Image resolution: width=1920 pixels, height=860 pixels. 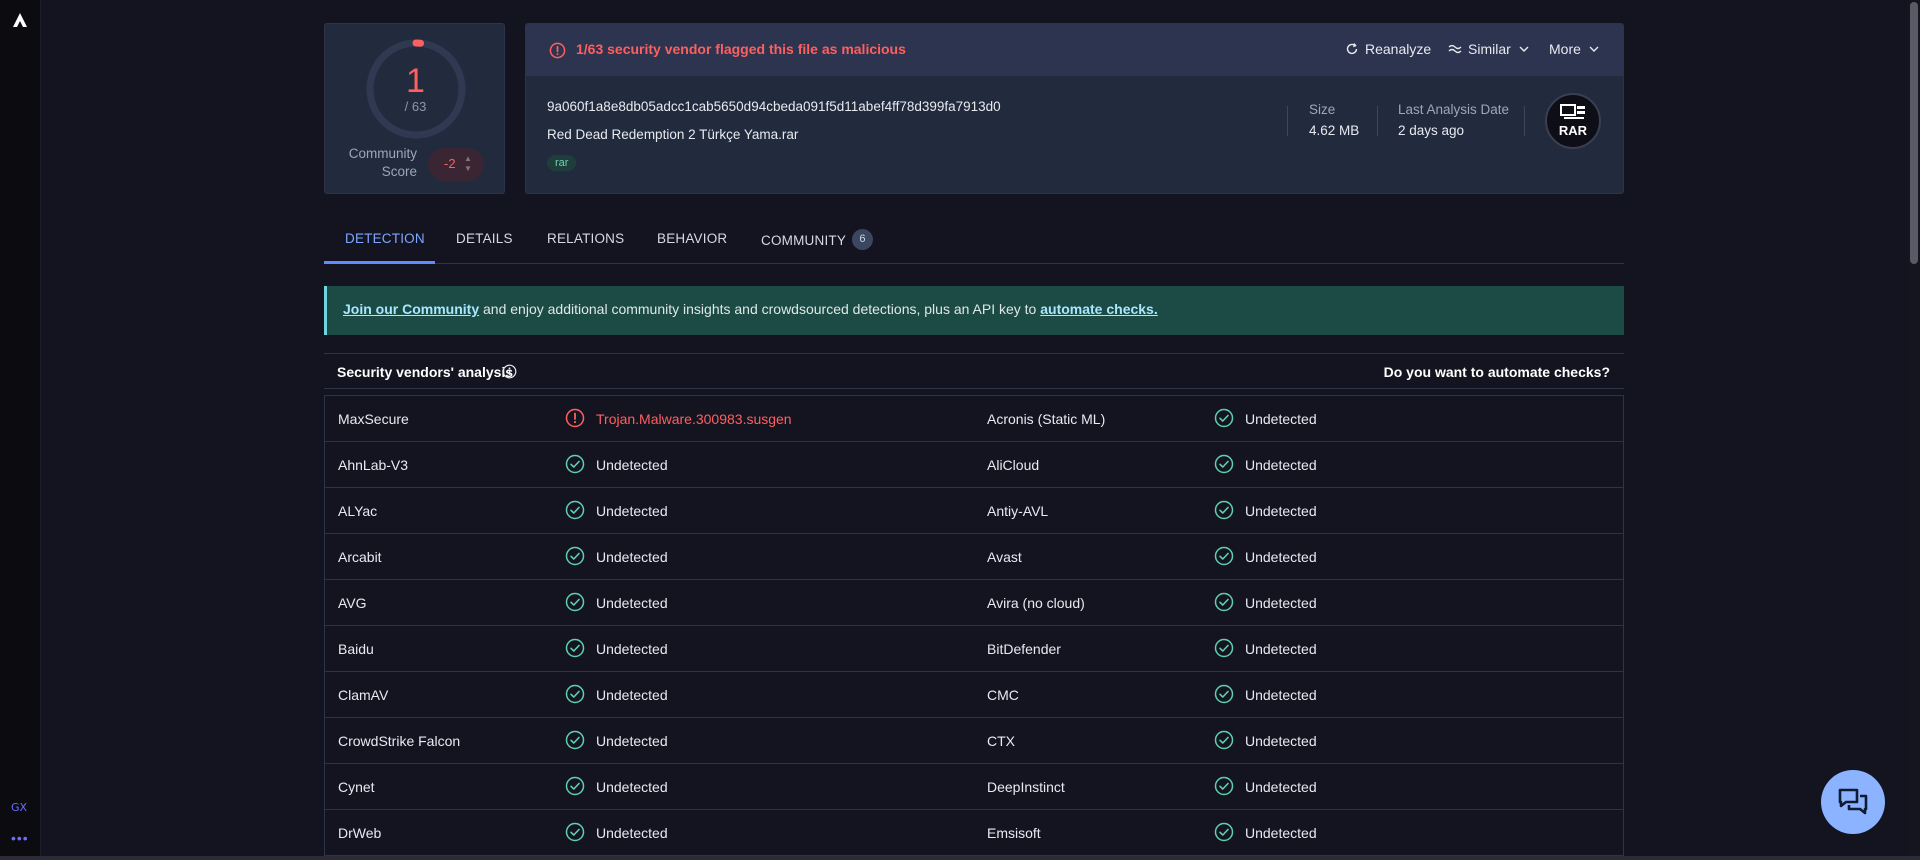 I want to click on detections-count: 1, so click(x=415, y=81).